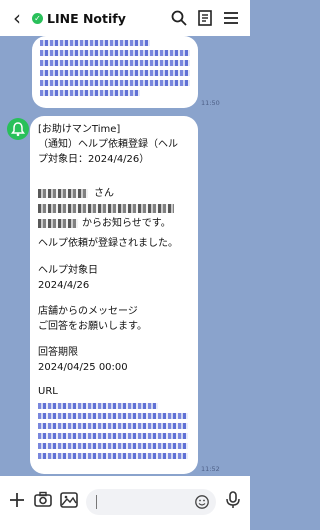  I want to click on message-line: 回答期限, so click(58, 352).